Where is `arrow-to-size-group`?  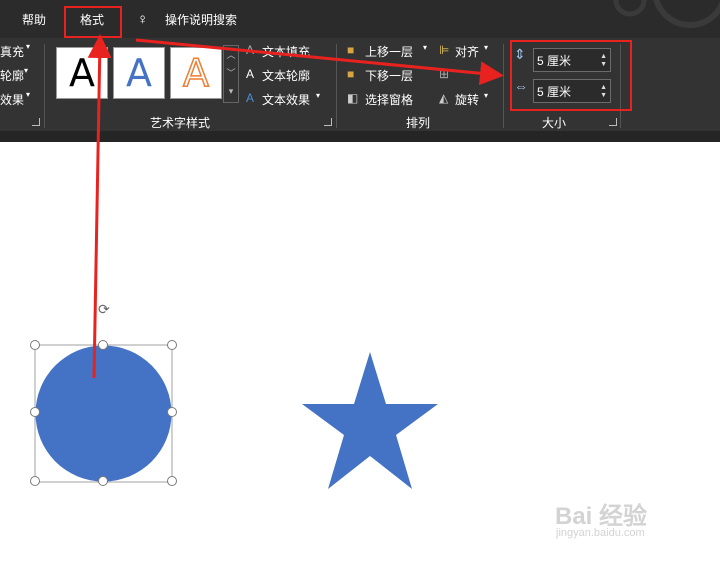 arrow-to-size-group is located at coordinates (319, 62).